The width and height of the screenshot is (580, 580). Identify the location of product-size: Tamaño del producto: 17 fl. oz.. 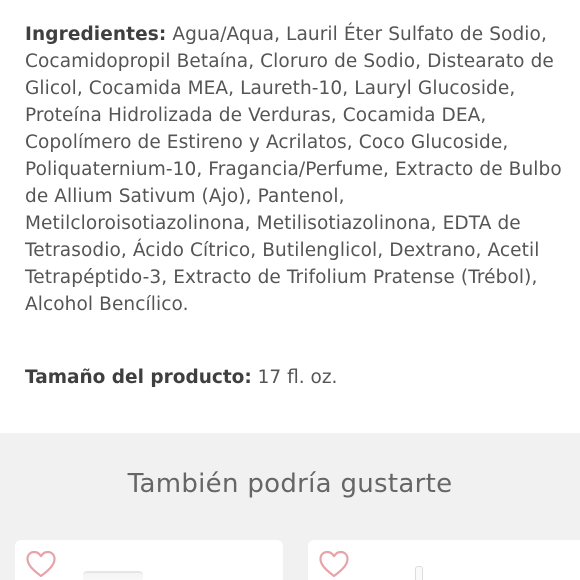
(181, 377).